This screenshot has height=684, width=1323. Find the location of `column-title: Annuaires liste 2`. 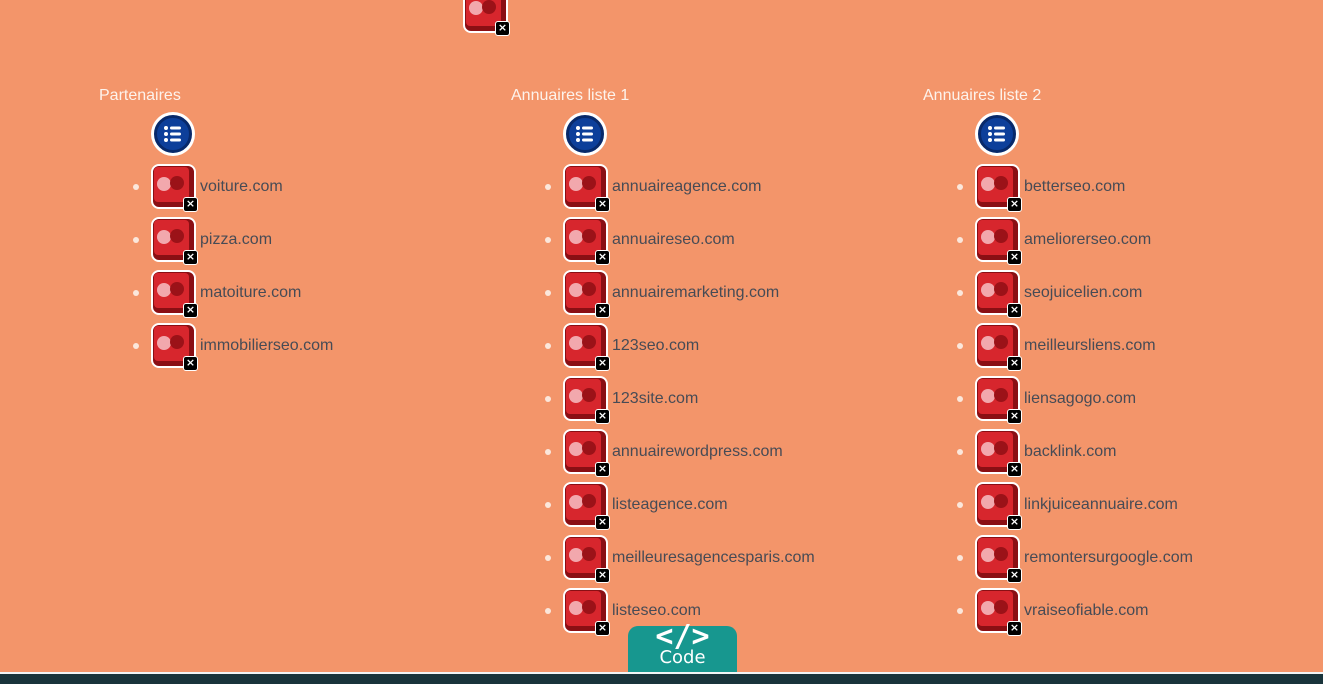

column-title: Annuaires liste 2 is located at coordinates (982, 95).